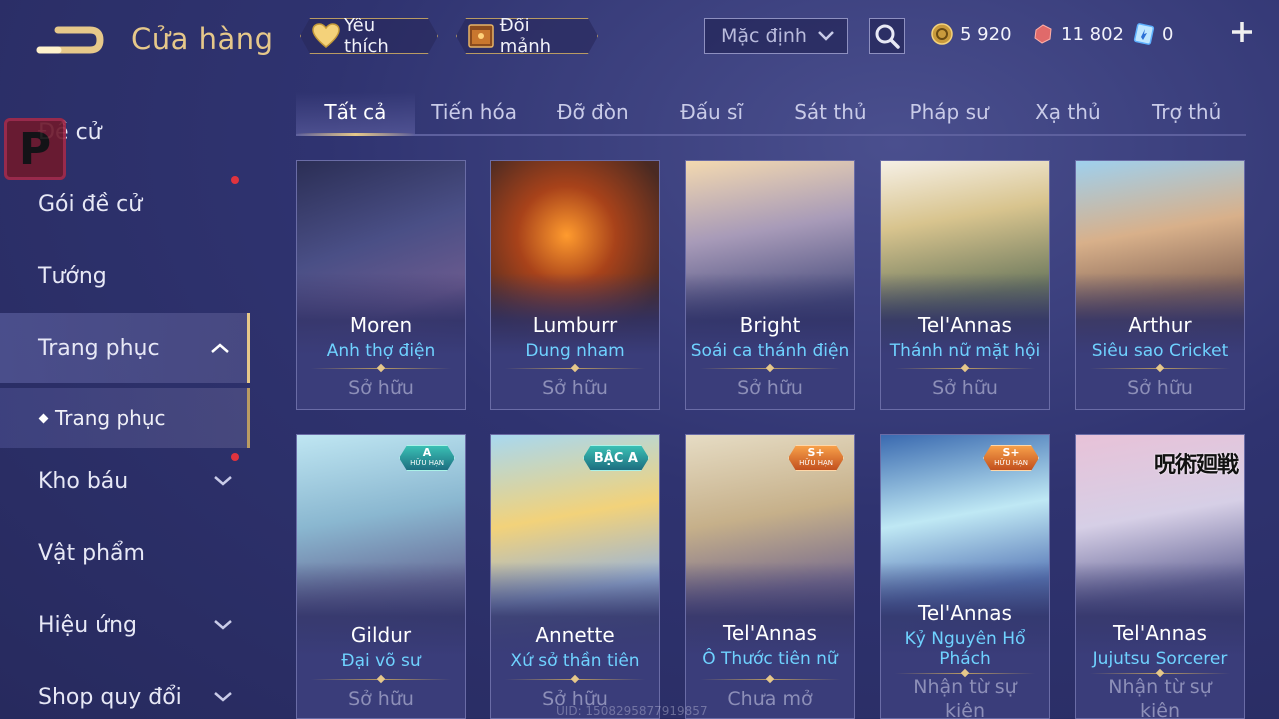 The width and height of the screenshot is (1279, 719). I want to click on skin-card: Tel'Annas Thánh nữ mặt hội Sở hữu, so click(965, 285).